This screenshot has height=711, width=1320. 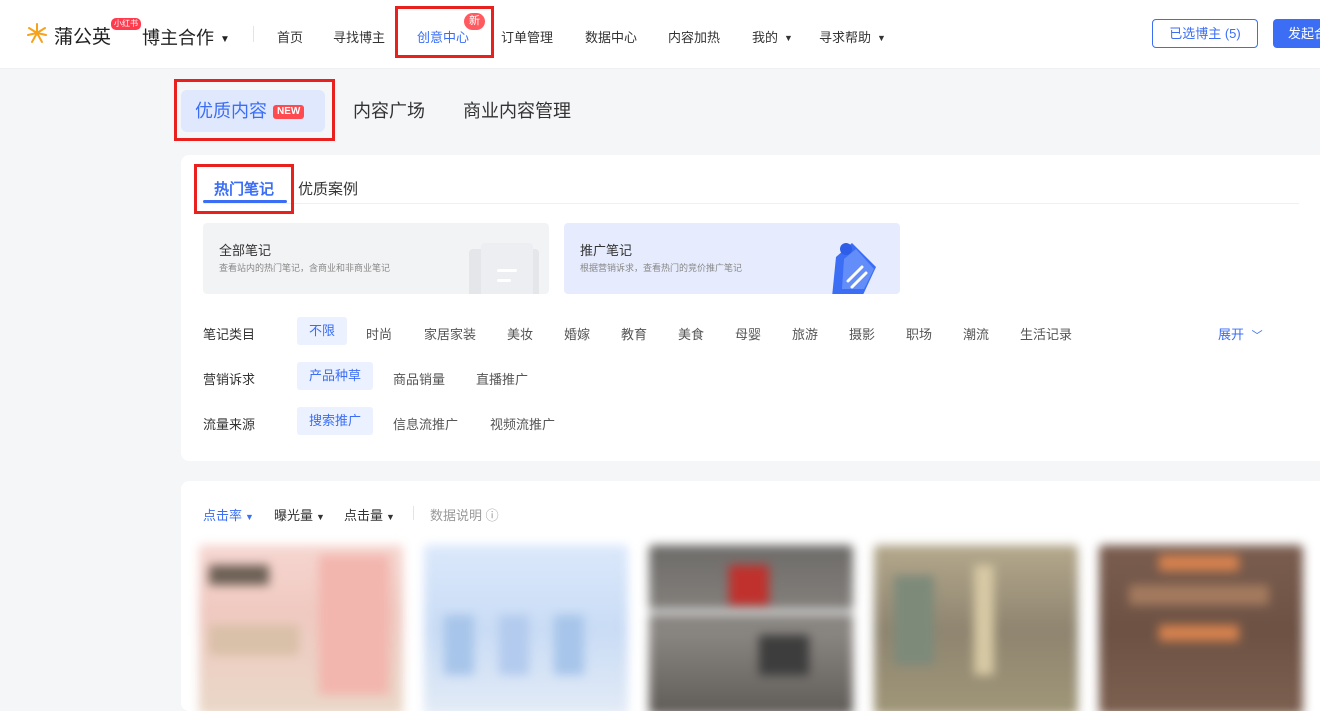 What do you see at coordinates (376, 258) in the screenshot?
I see `all-notes-card: 全部笔记 查看站内的热门笔记，含商业和非商业笔记` at bounding box center [376, 258].